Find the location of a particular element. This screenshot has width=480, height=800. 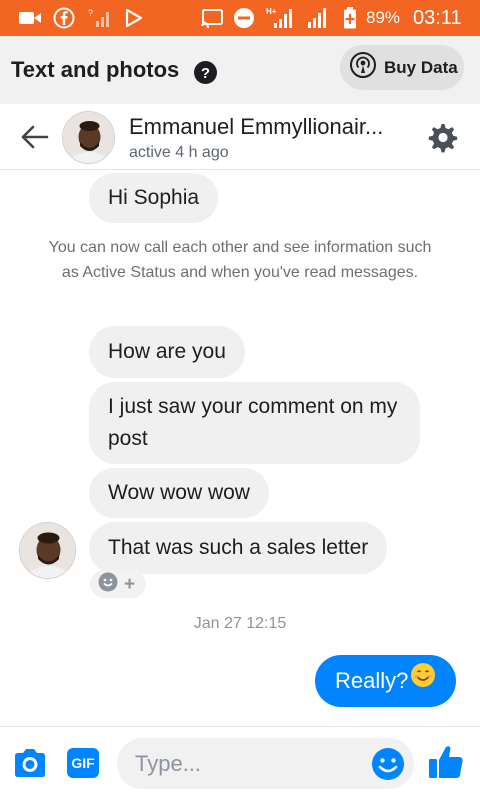

sender-avatar is located at coordinates (47, 550).